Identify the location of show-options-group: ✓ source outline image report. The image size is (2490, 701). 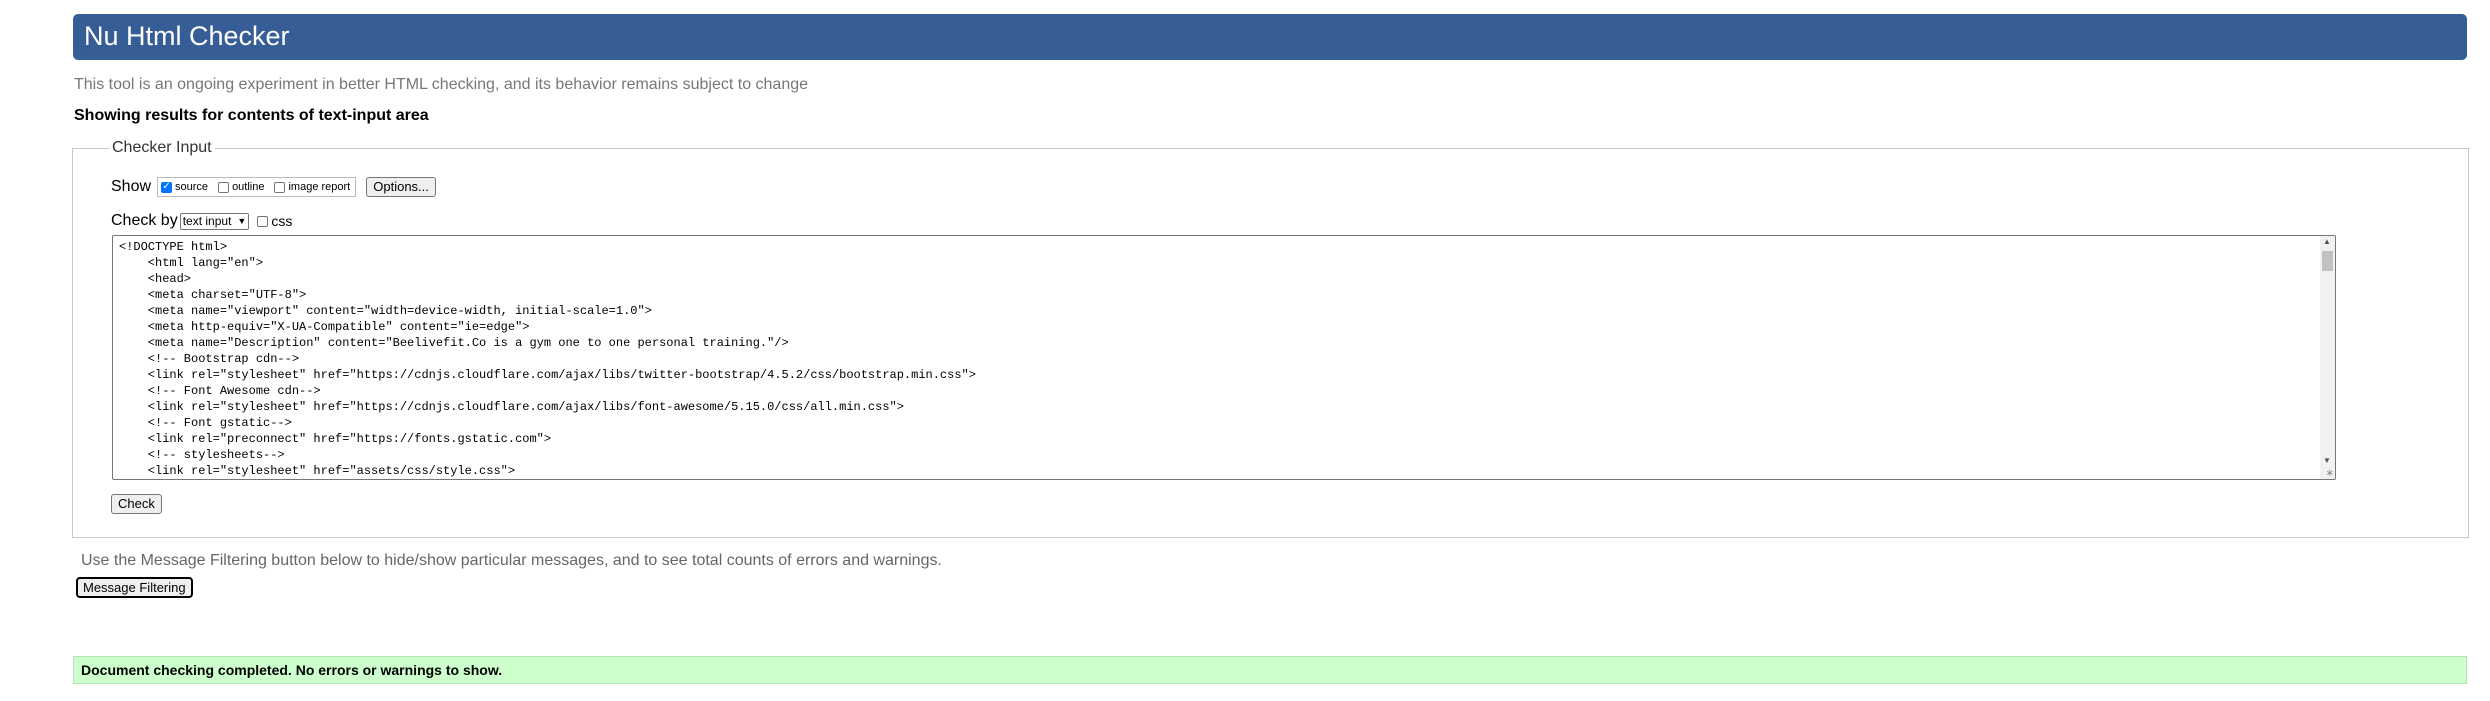
(257, 187).